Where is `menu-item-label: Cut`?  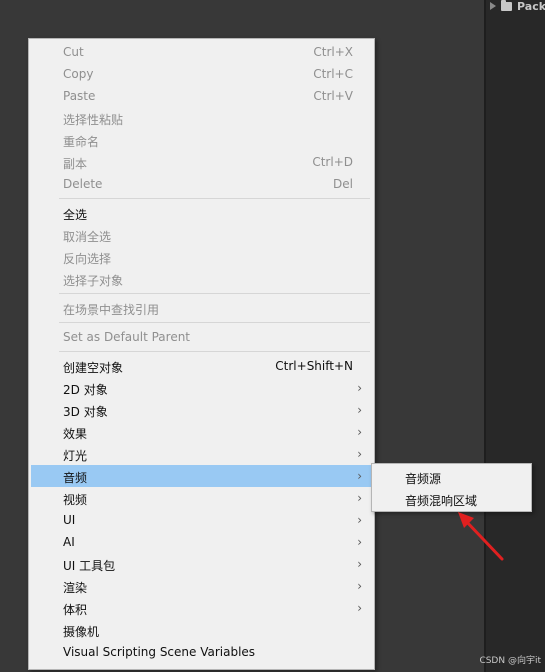 menu-item-label: Cut is located at coordinates (73, 52).